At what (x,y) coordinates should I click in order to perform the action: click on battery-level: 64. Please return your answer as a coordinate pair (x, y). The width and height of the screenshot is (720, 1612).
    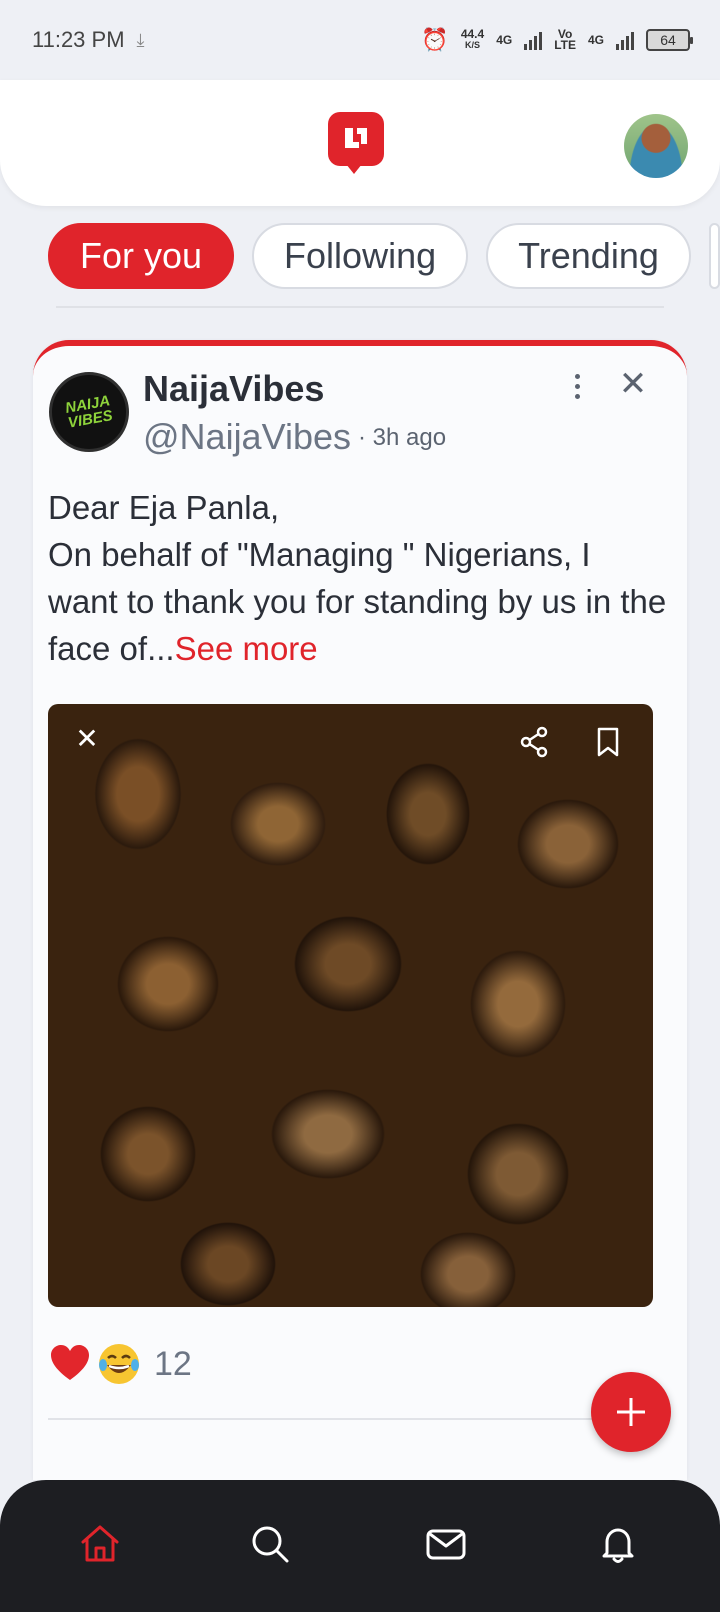
    Looking at the image, I should click on (668, 40).